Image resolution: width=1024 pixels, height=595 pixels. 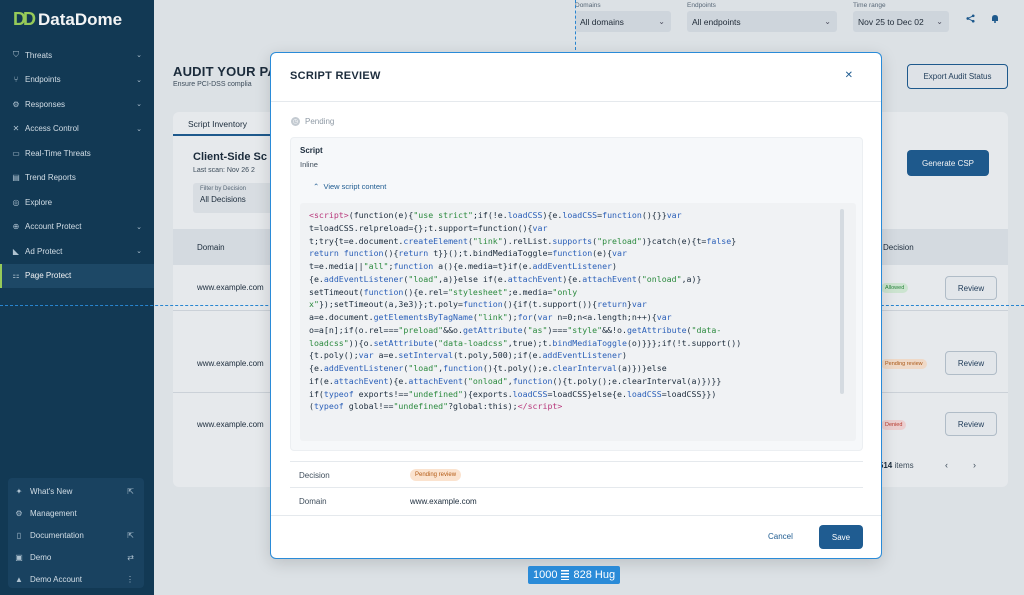 I want to click on script-label: Script, so click(x=311, y=150).